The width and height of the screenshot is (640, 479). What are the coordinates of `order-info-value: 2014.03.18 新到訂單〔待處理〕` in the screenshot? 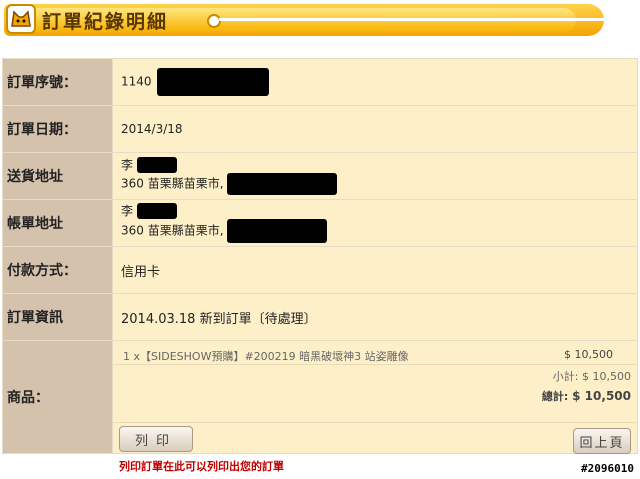 It's located at (375, 317).